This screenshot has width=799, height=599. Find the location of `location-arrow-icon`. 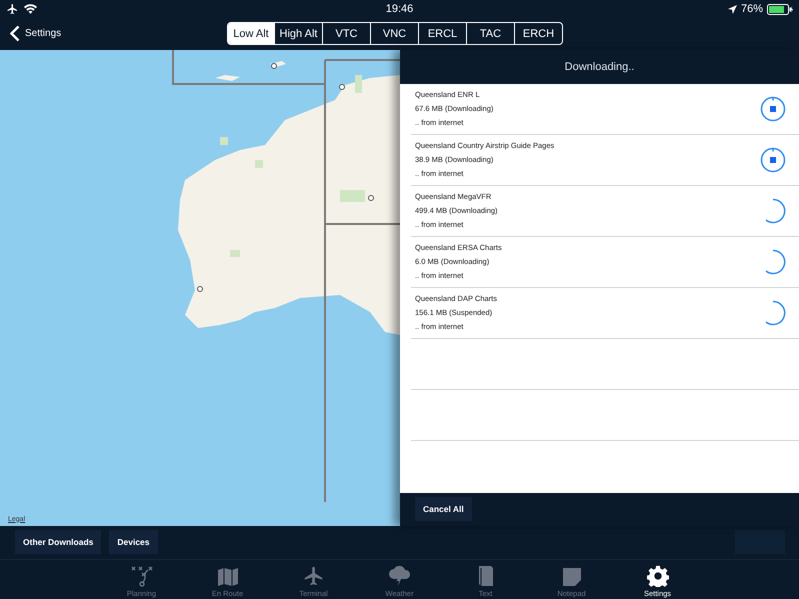

location-arrow-icon is located at coordinates (732, 9).